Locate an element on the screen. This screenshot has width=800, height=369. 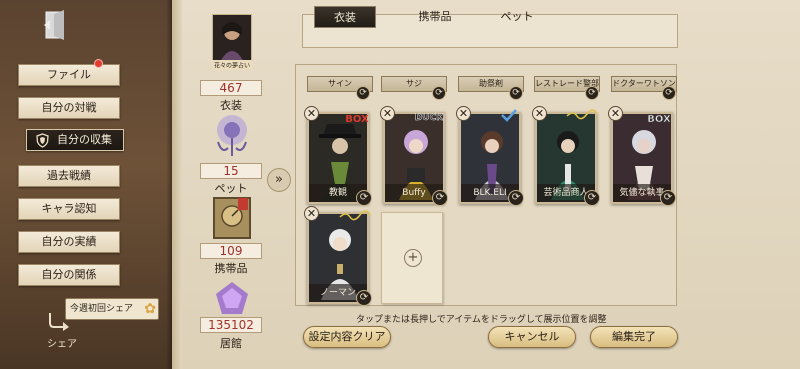
duck-badge-icon: DUCK is located at coordinates (430, 118).